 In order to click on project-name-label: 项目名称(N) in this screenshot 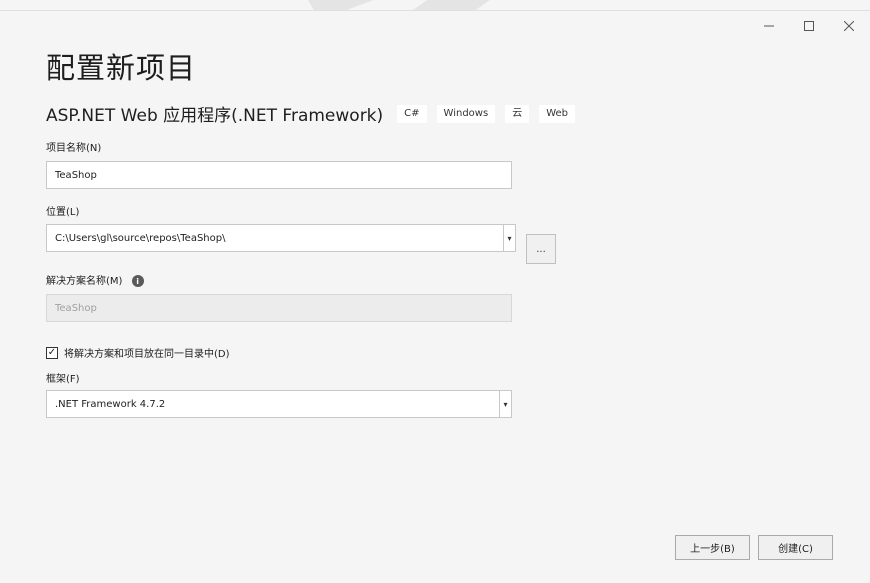, I will do `click(74, 148)`.